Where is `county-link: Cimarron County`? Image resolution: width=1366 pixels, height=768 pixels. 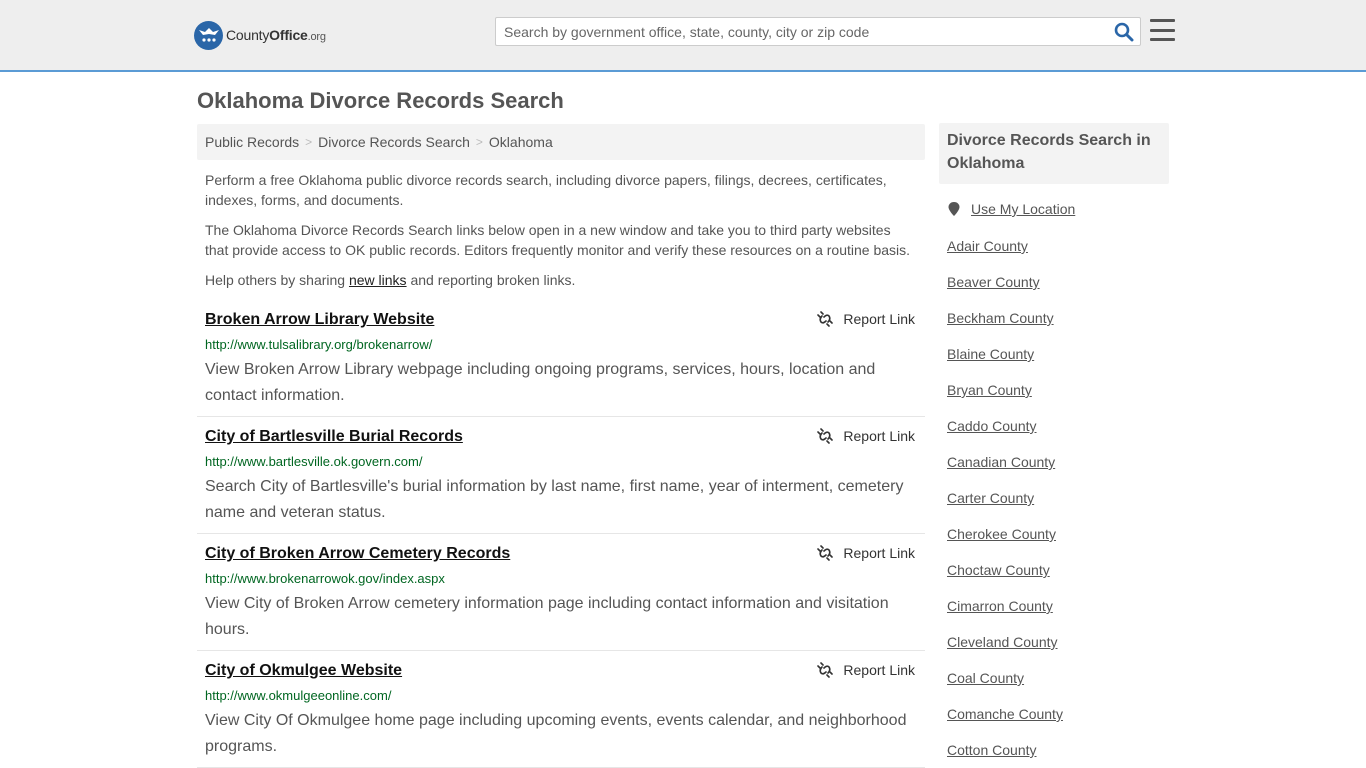 county-link: Cimarron County is located at coordinates (1000, 606).